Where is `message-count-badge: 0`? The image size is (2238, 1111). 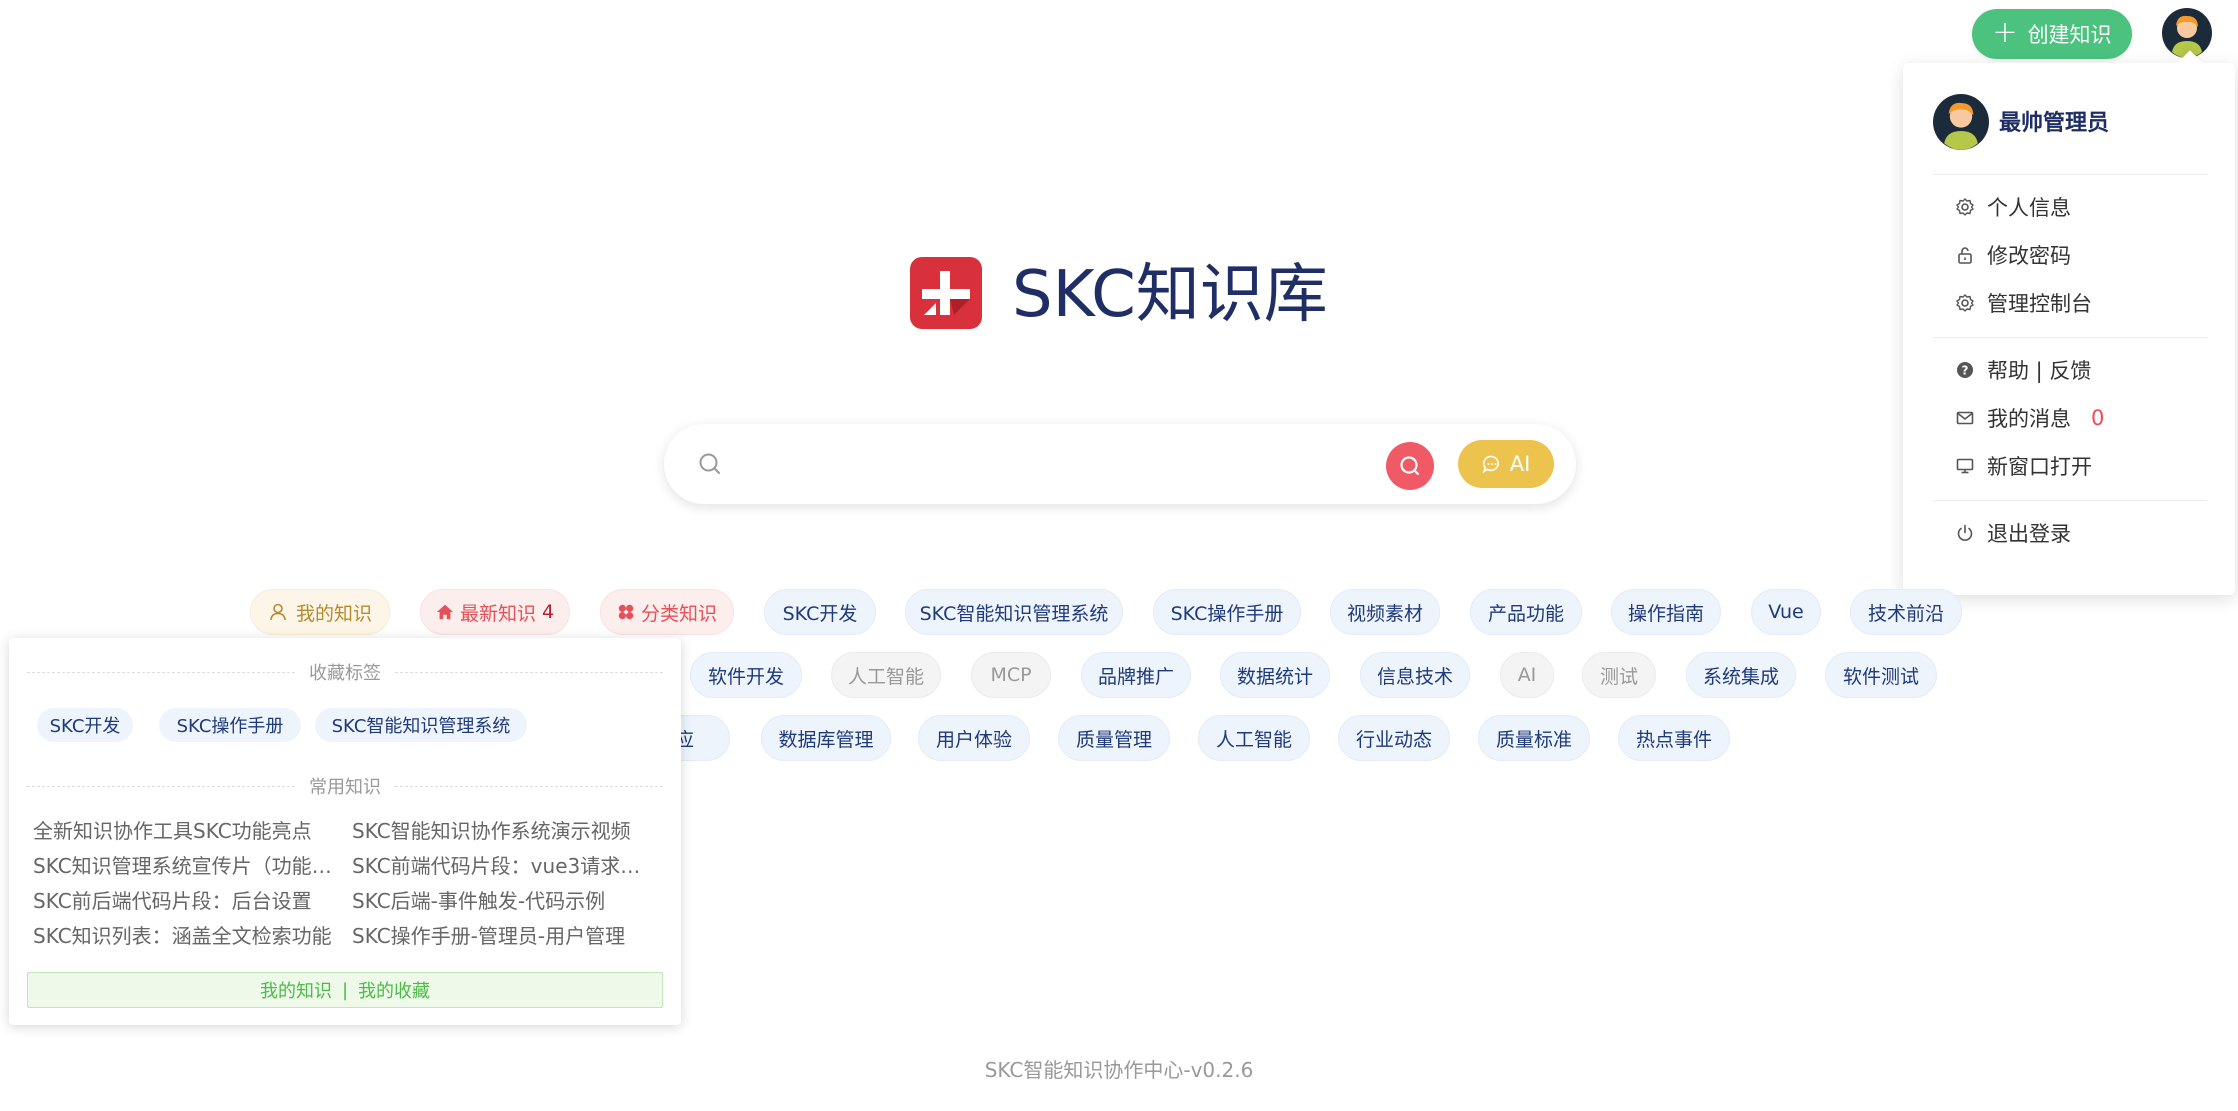
message-count-badge: 0 is located at coordinates (2098, 418).